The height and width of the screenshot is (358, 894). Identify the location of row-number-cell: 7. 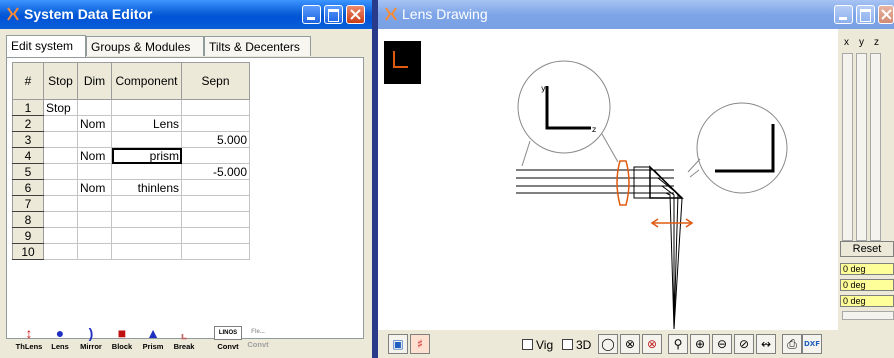
(28, 203).